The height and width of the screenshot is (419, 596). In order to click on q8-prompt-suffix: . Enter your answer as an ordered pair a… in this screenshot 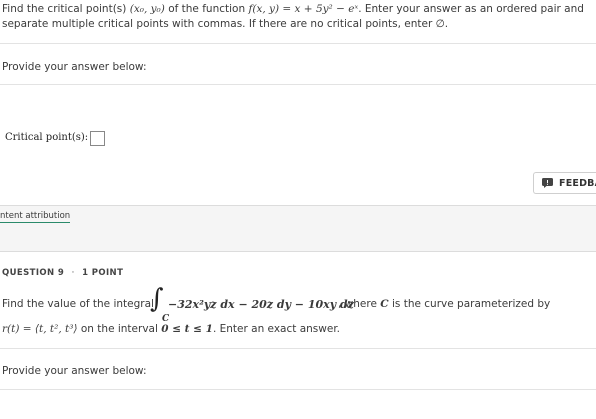, I will do `click(471, 9)`.